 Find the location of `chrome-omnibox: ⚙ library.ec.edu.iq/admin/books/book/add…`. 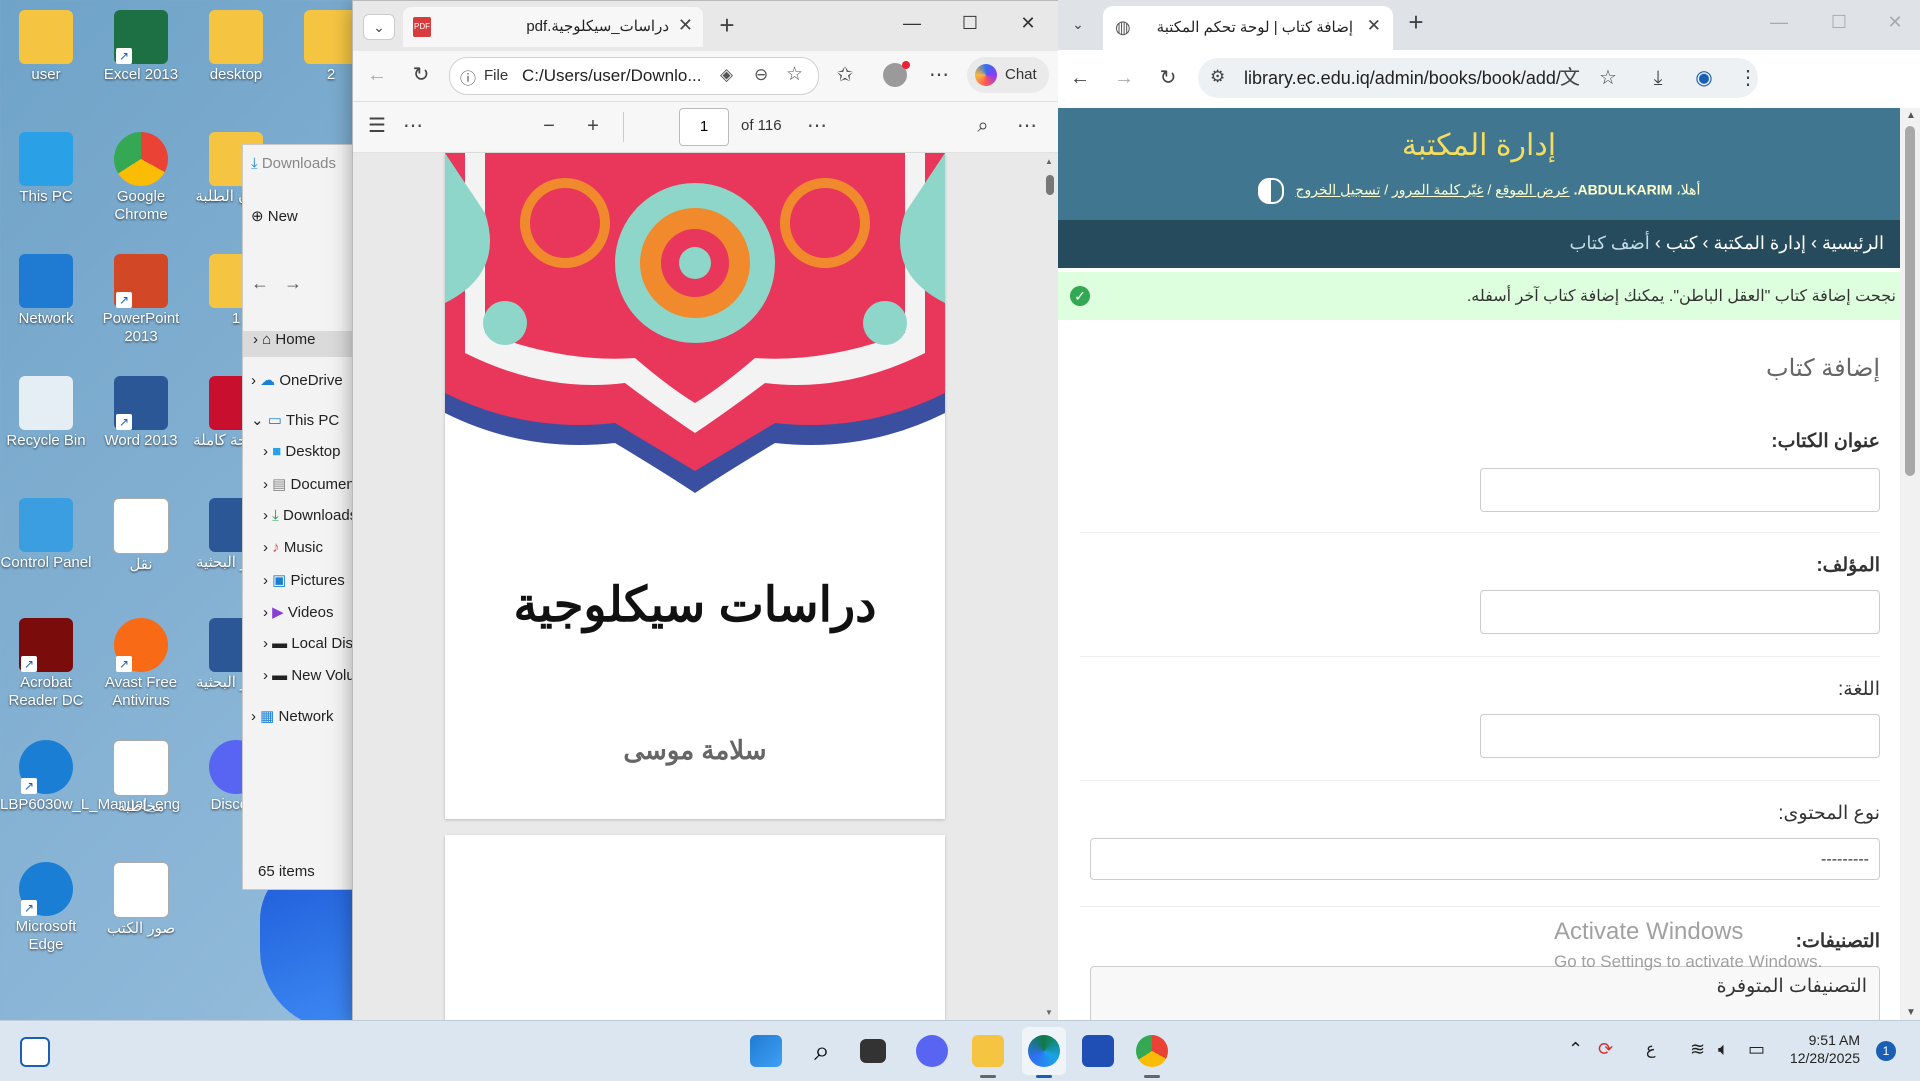

chrome-omnibox: ⚙ library.ec.edu.iq/admin/books/book/add… is located at coordinates (1478, 78).